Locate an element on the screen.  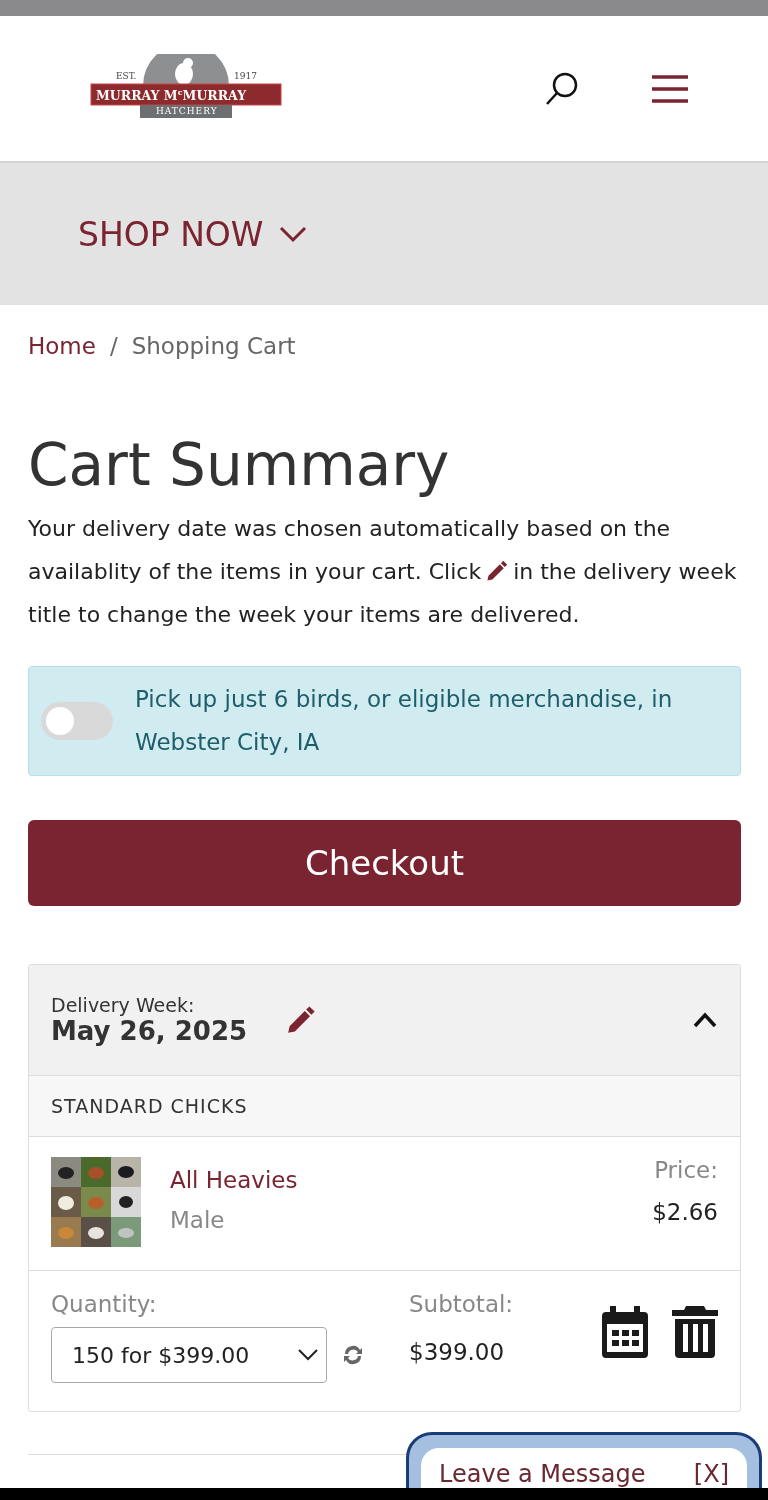
search-button is located at coordinates (562, 88).